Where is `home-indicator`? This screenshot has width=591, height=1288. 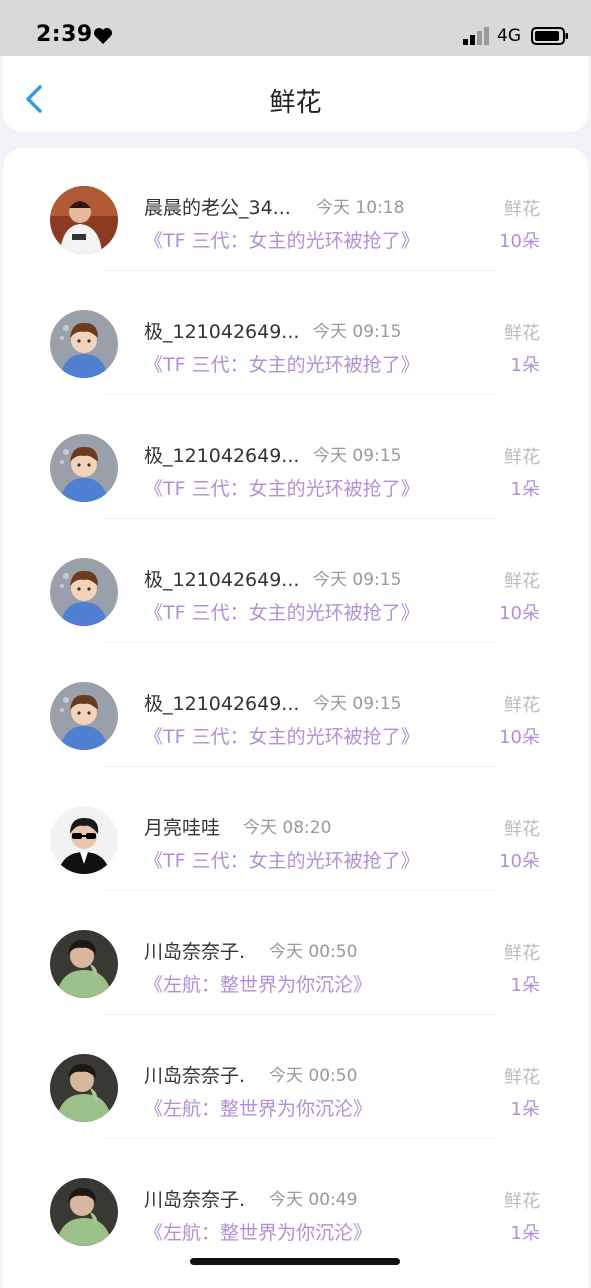 home-indicator is located at coordinates (295, 1261).